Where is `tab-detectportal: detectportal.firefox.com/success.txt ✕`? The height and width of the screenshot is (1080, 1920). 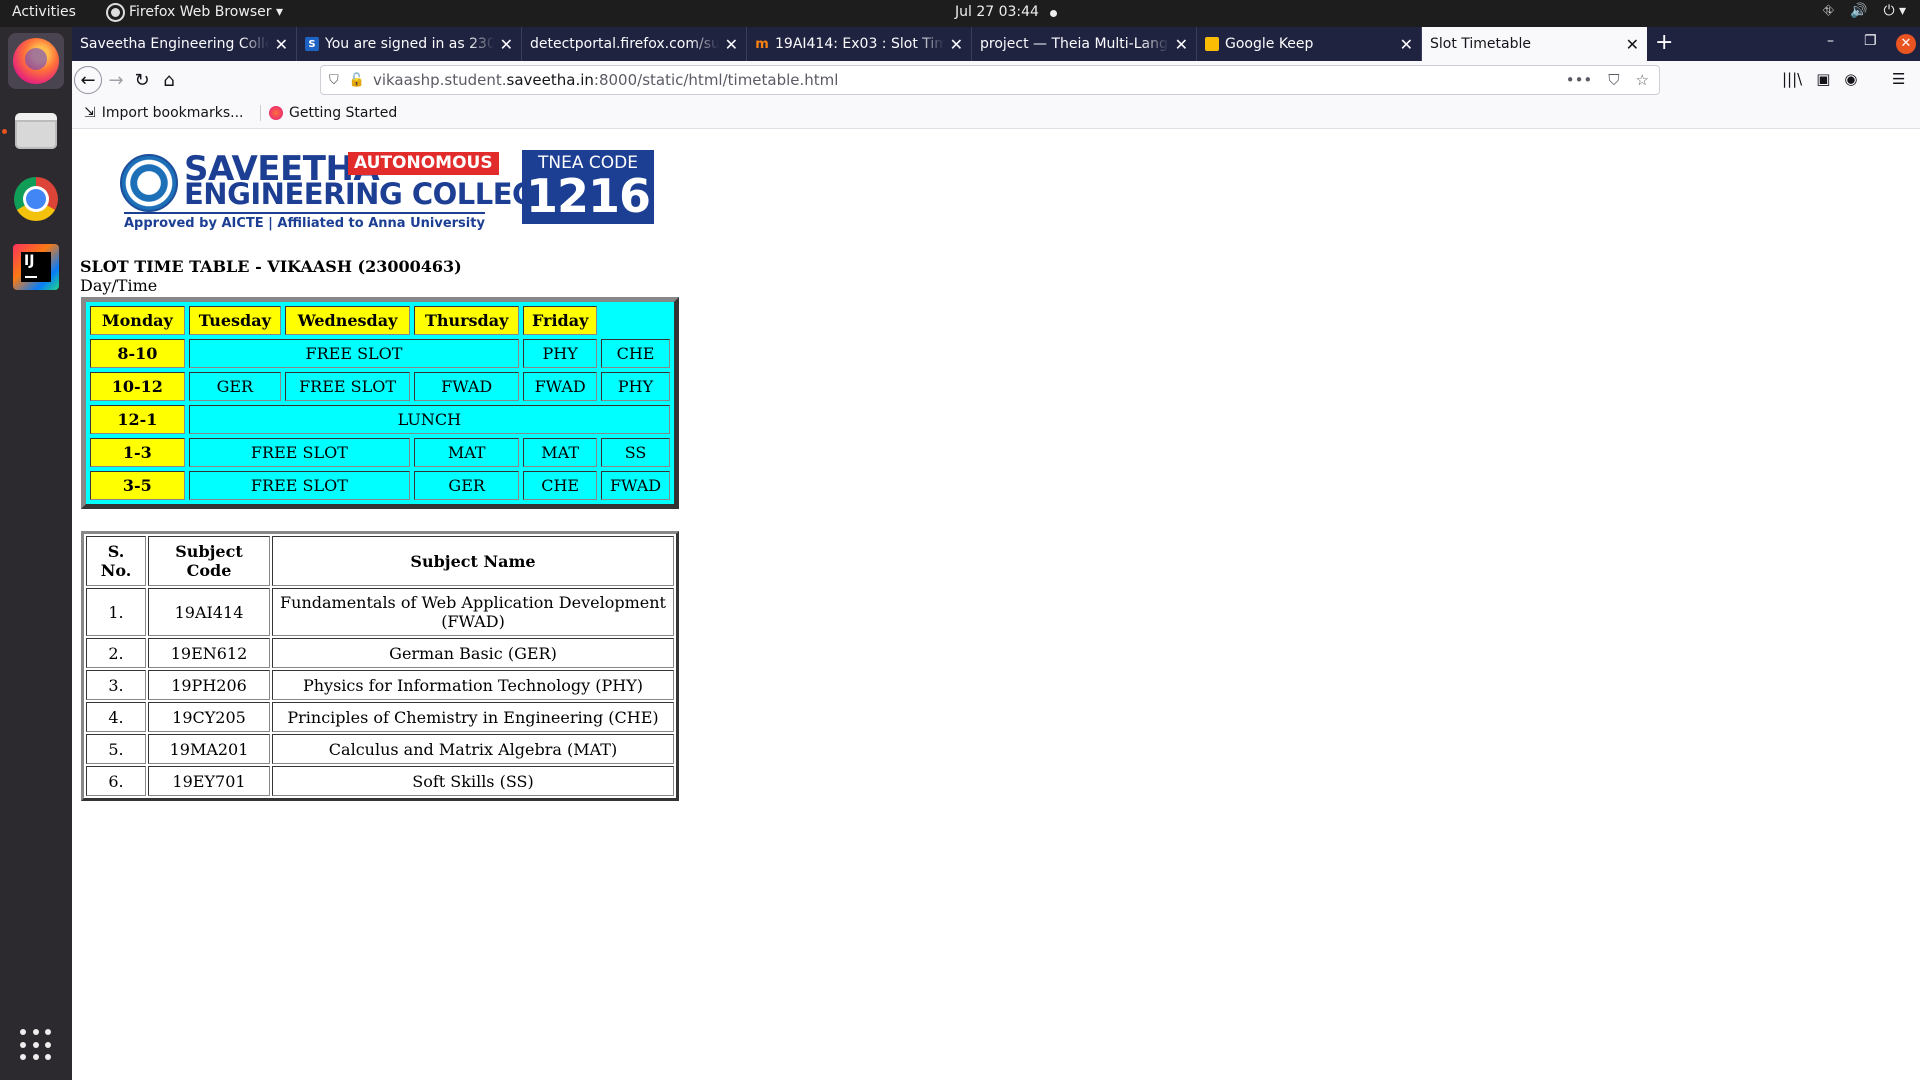
tab-detectportal: detectportal.firefox.com/success.txt ✕ is located at coordinates (634, 44).